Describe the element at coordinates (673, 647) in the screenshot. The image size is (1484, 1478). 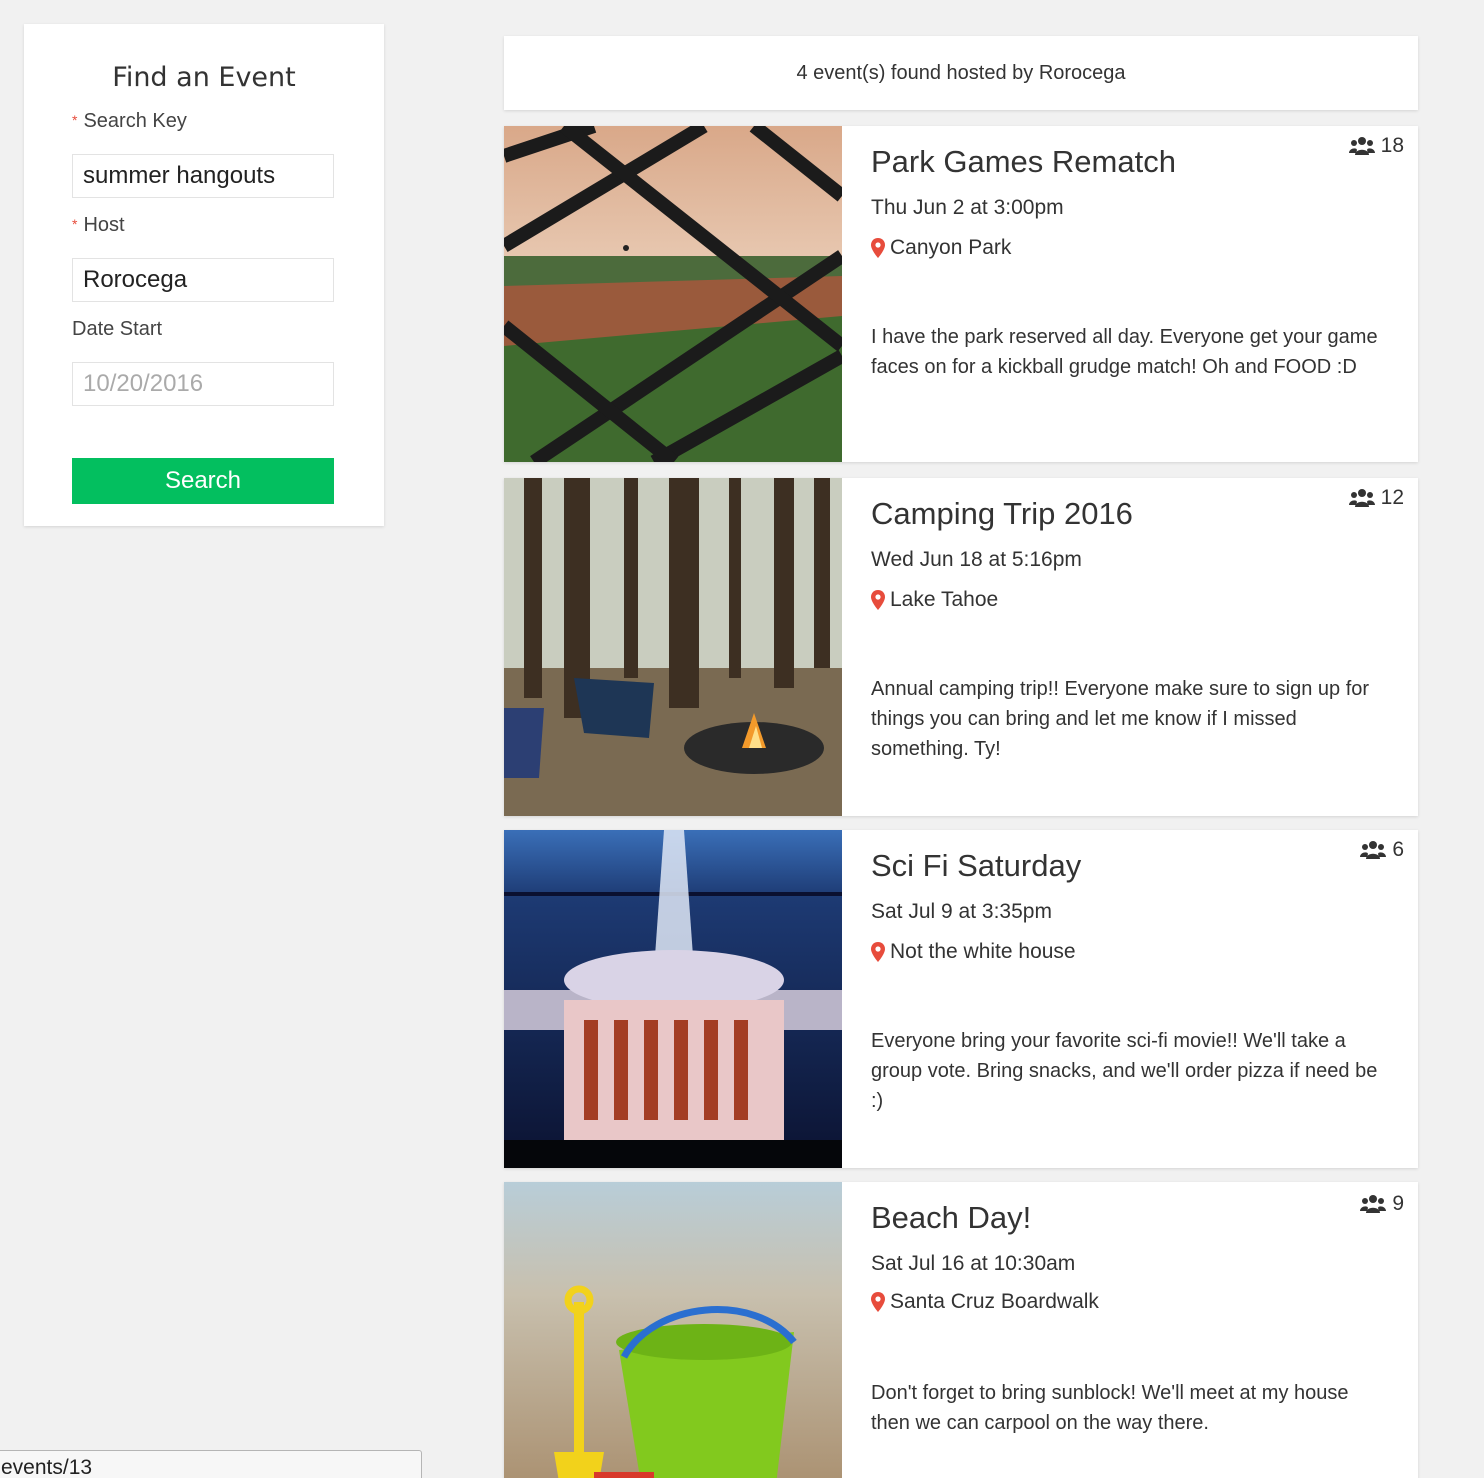
I see `event-image-camping` at that location.